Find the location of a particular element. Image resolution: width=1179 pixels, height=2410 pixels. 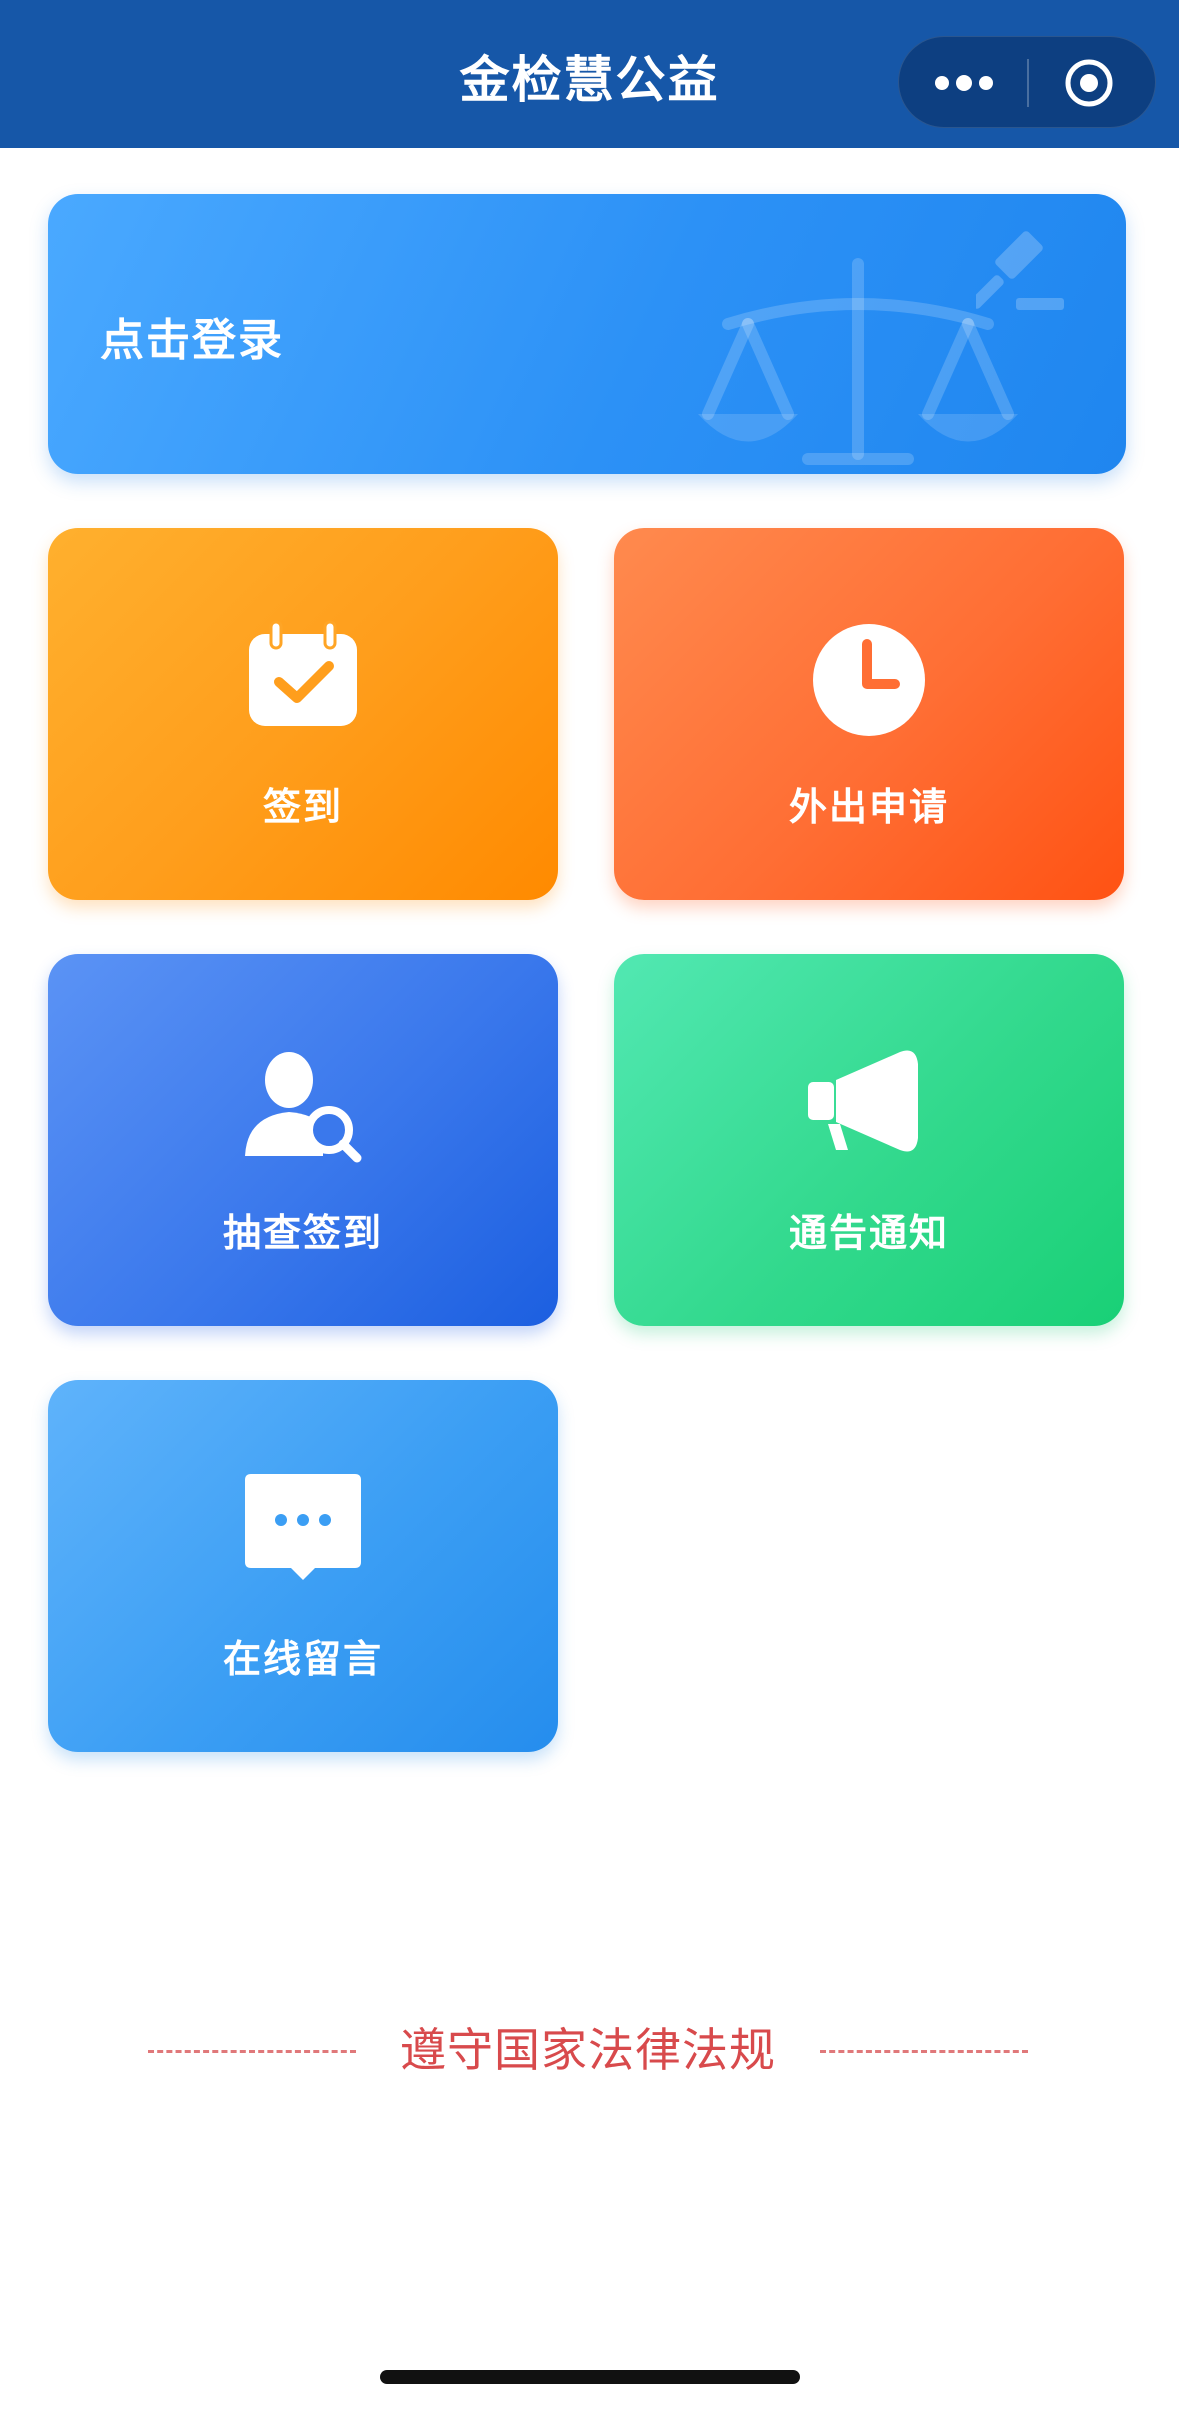

dashed-divider-left is located at coordinates (252, 2051).